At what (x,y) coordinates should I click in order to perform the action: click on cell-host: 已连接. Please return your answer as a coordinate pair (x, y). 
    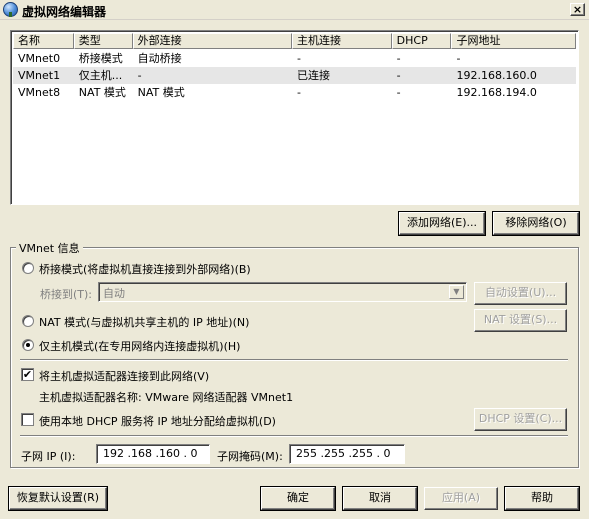
    Looking at the image, I should click on (314, 75).